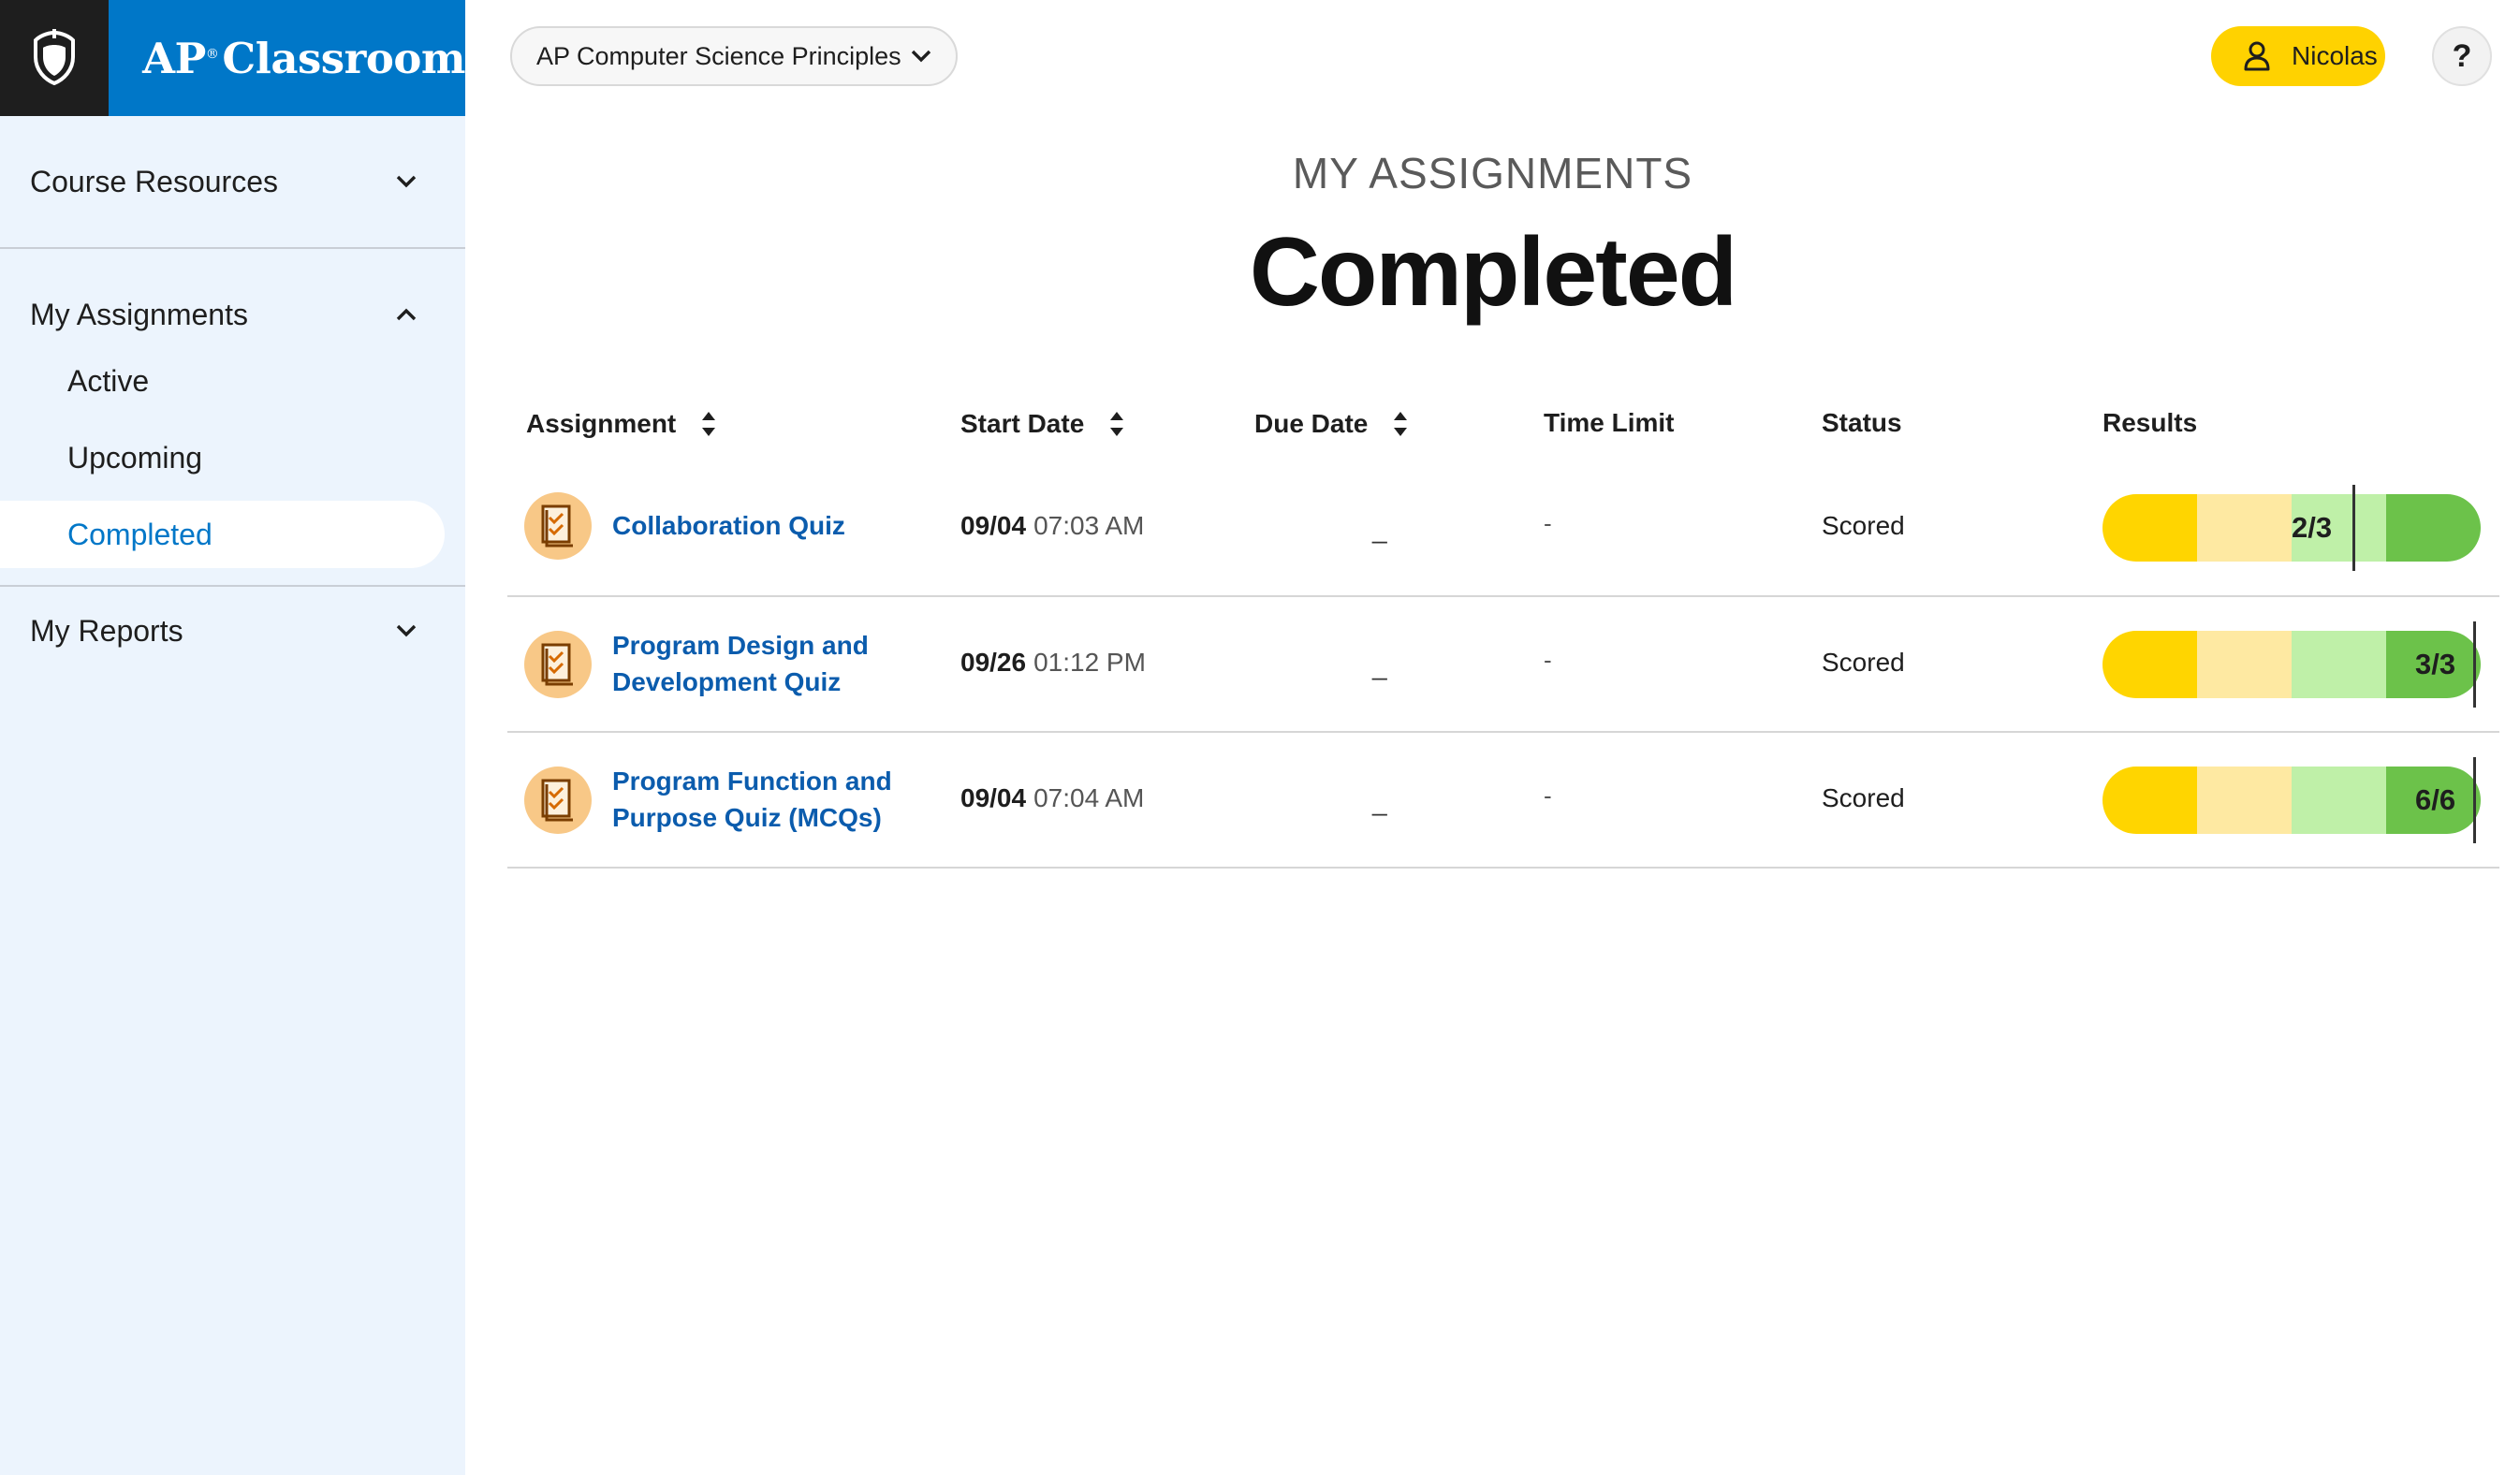 The image size is (2520, 1475). Describe the element at coordinates (1493, 272) in the screenshot. I see `page-title: Completed` at that location.